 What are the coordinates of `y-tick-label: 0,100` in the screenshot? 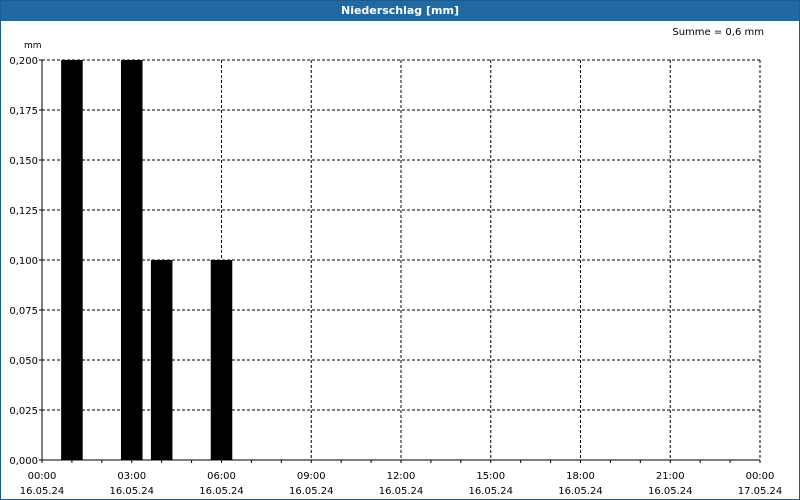 It's located at (23, 261).